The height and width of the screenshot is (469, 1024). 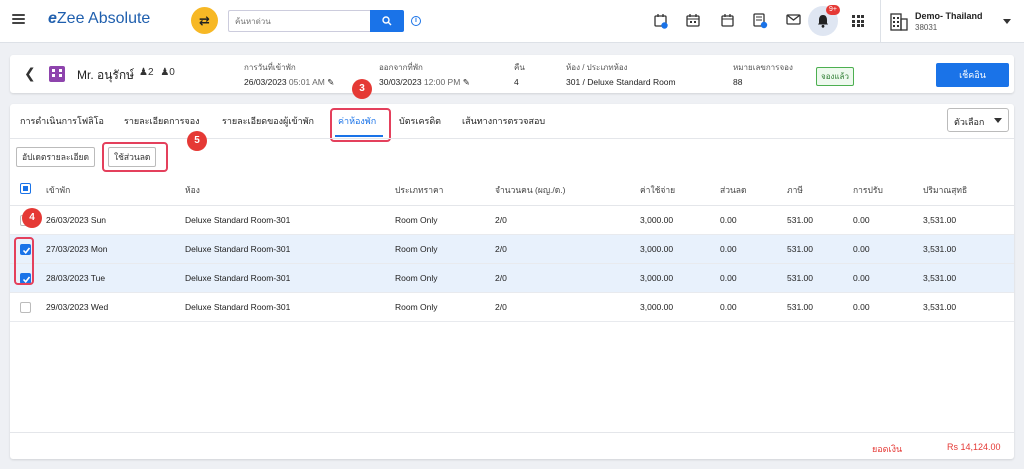 I want to click on step-badge-4: 4, so click(x=32, y=218).